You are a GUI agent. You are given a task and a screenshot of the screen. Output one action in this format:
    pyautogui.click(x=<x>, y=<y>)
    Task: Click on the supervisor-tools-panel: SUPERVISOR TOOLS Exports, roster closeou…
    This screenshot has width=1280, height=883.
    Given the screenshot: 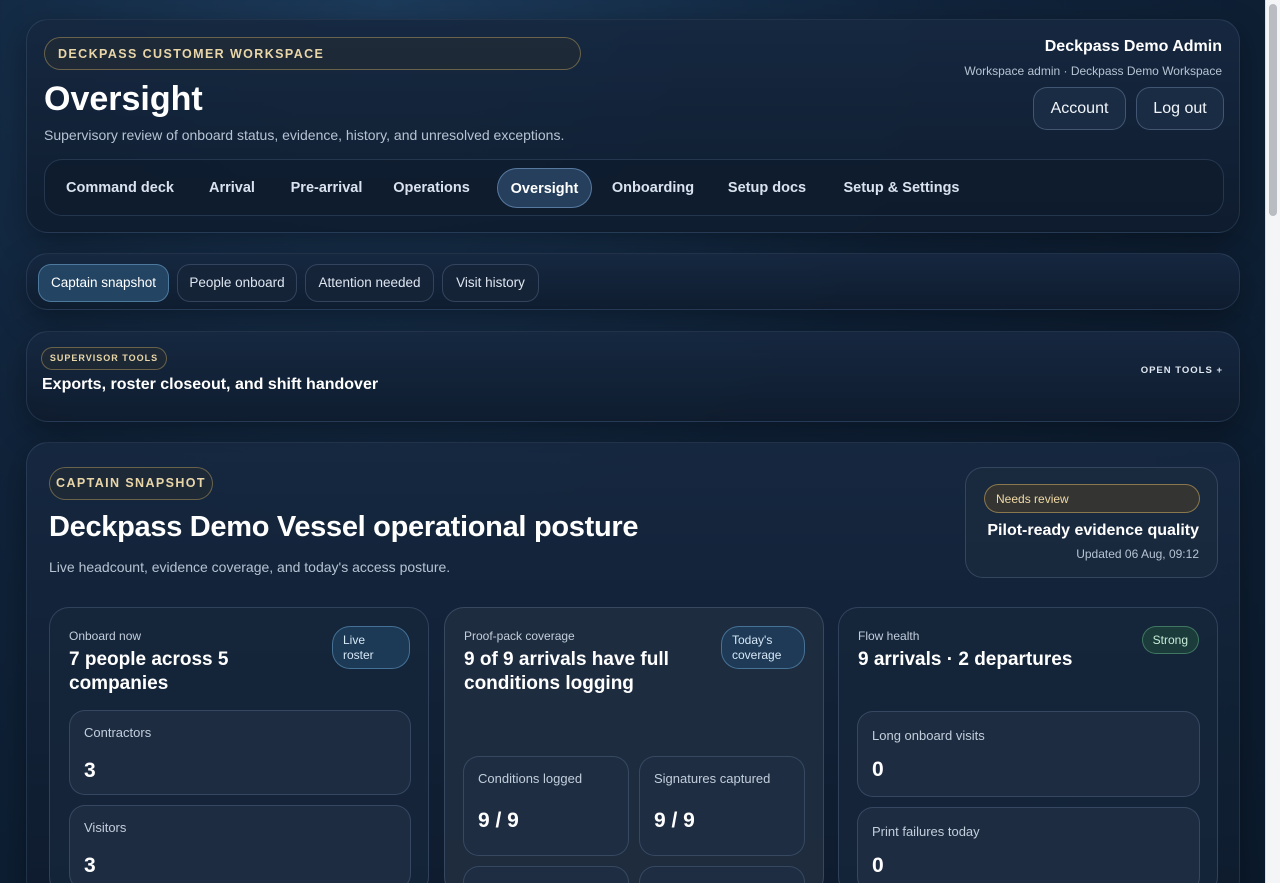 What is the action you would take?
    pyautogui.click(x=633, y=376)
    